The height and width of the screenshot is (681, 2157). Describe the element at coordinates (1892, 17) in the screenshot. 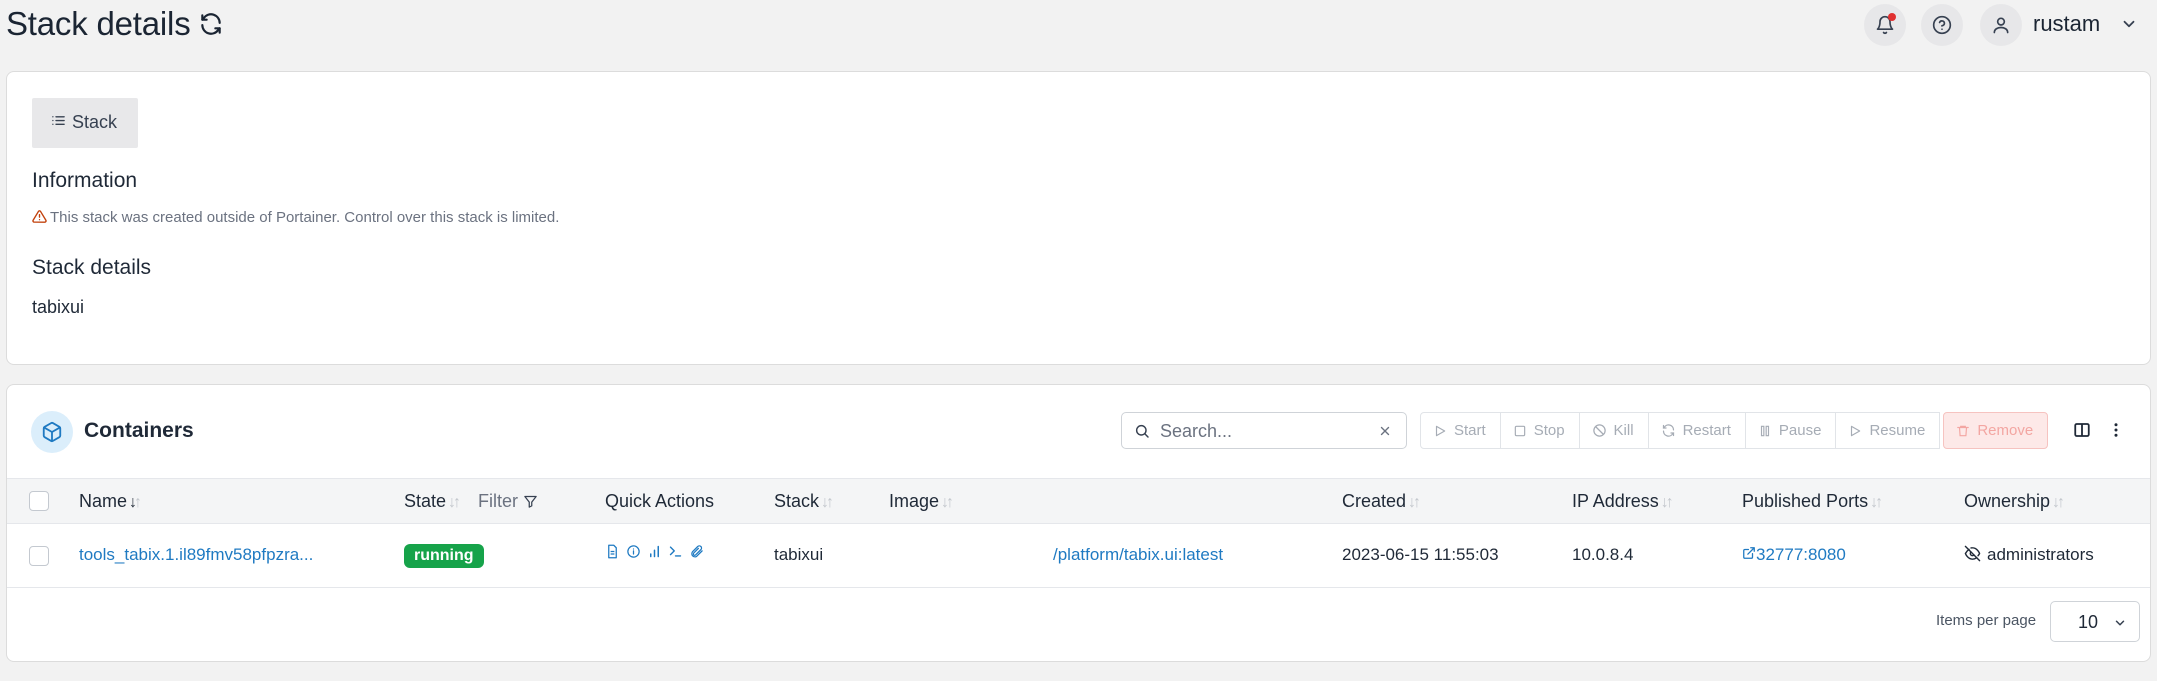

I see `notification-dot` at that location.